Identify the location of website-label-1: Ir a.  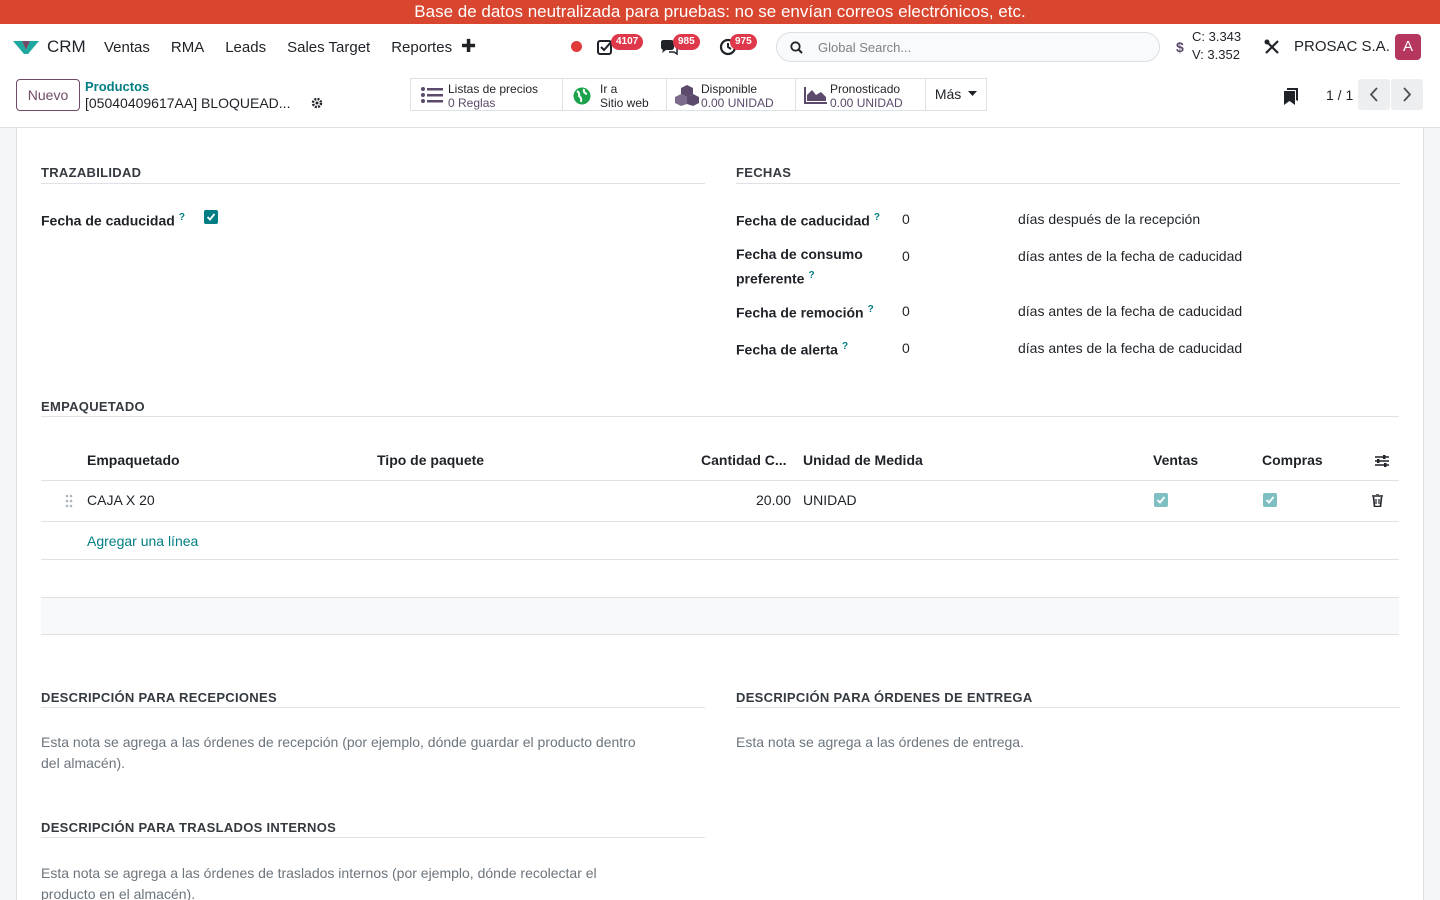
(609, 89).